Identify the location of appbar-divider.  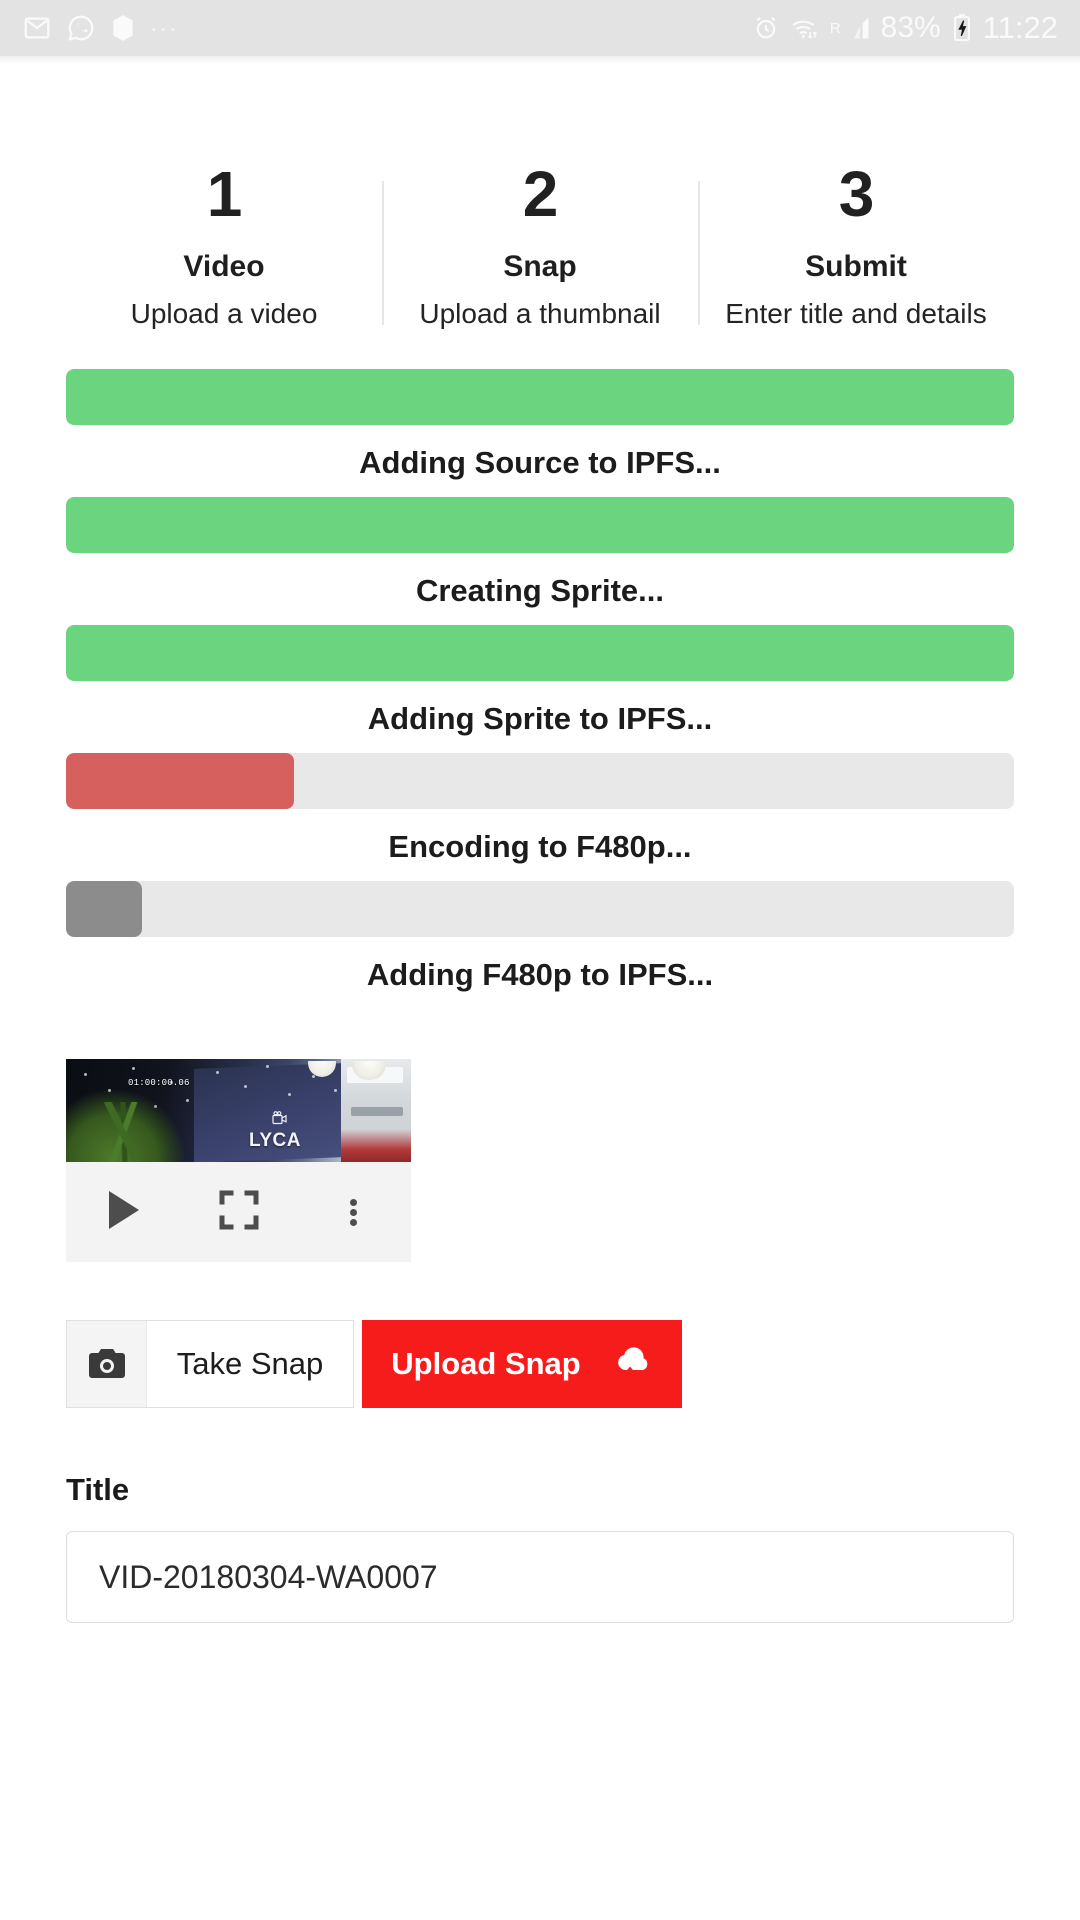
(540, 60).